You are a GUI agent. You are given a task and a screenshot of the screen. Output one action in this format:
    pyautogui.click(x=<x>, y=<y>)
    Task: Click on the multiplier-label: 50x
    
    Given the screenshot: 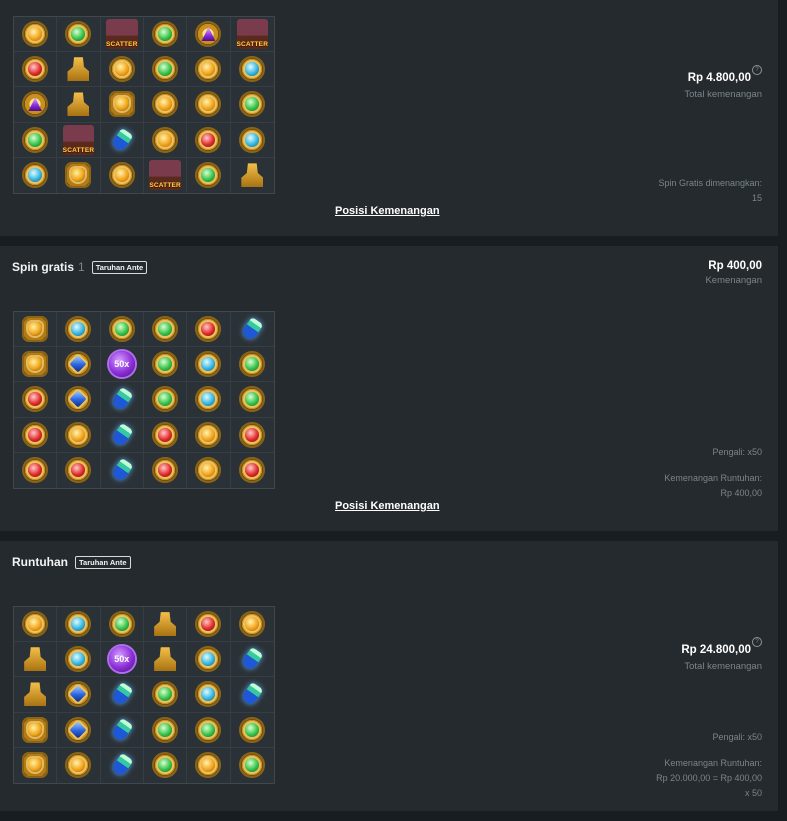 What is the action you would take?
    pyautogui.click(x=122, y=364)
    